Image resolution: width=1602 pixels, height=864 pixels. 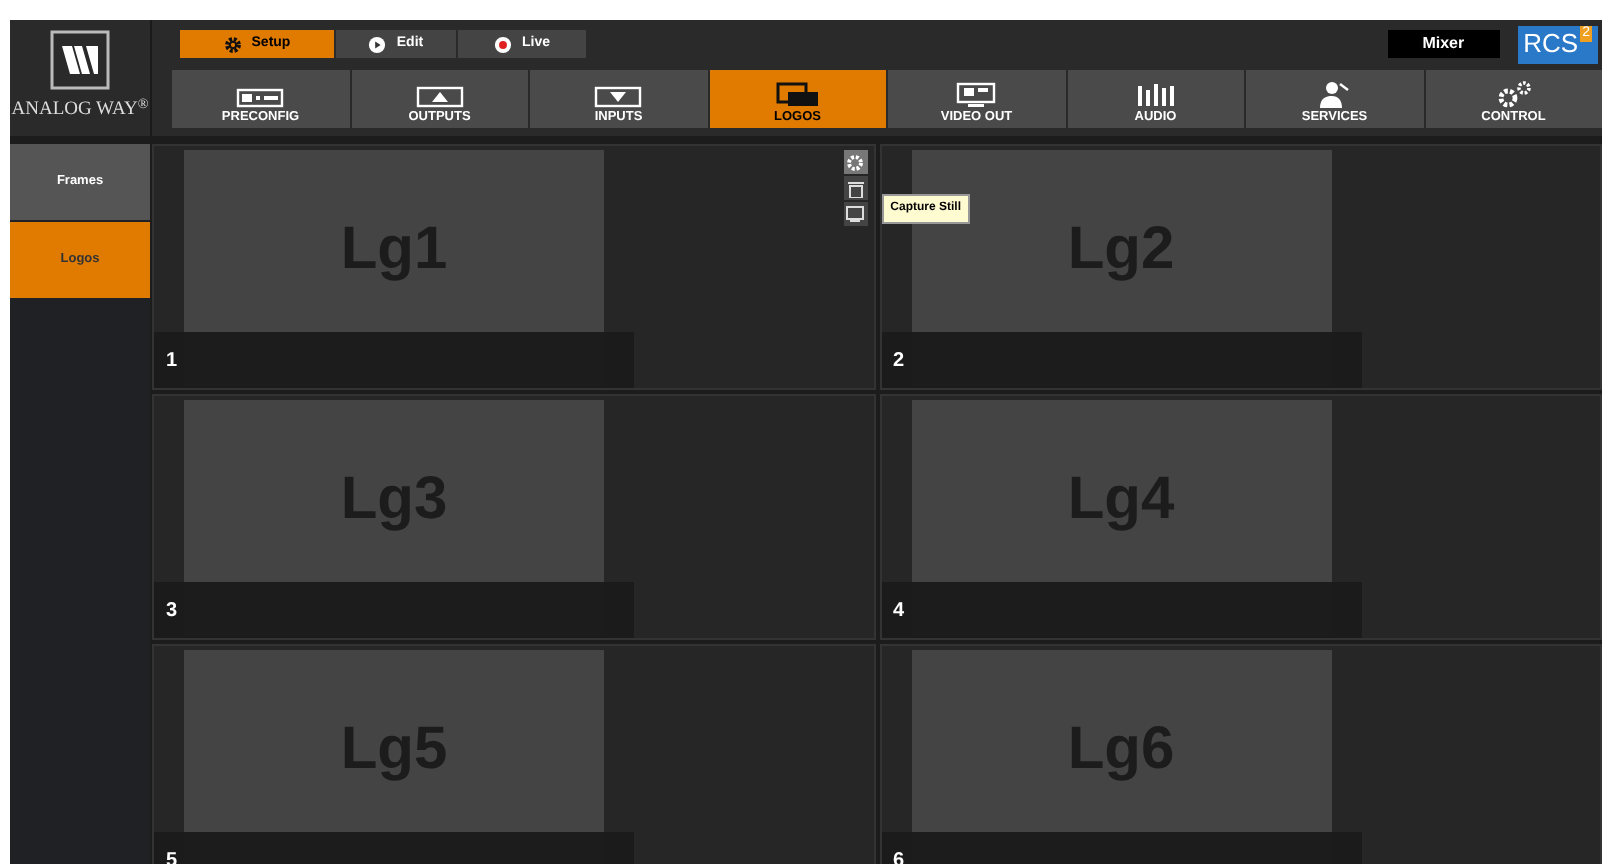 What do you see at coordinates (1513, 93) in the screenshot?
I see `gears-icon` at bounding box center [1513, 93].